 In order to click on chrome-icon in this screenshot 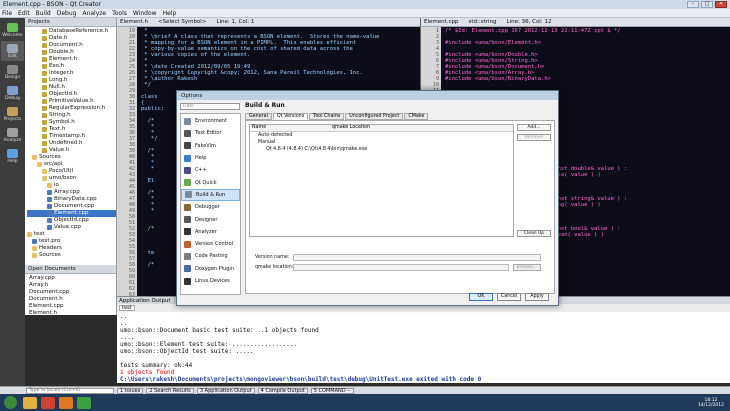, I will do `click(48, 402)`.